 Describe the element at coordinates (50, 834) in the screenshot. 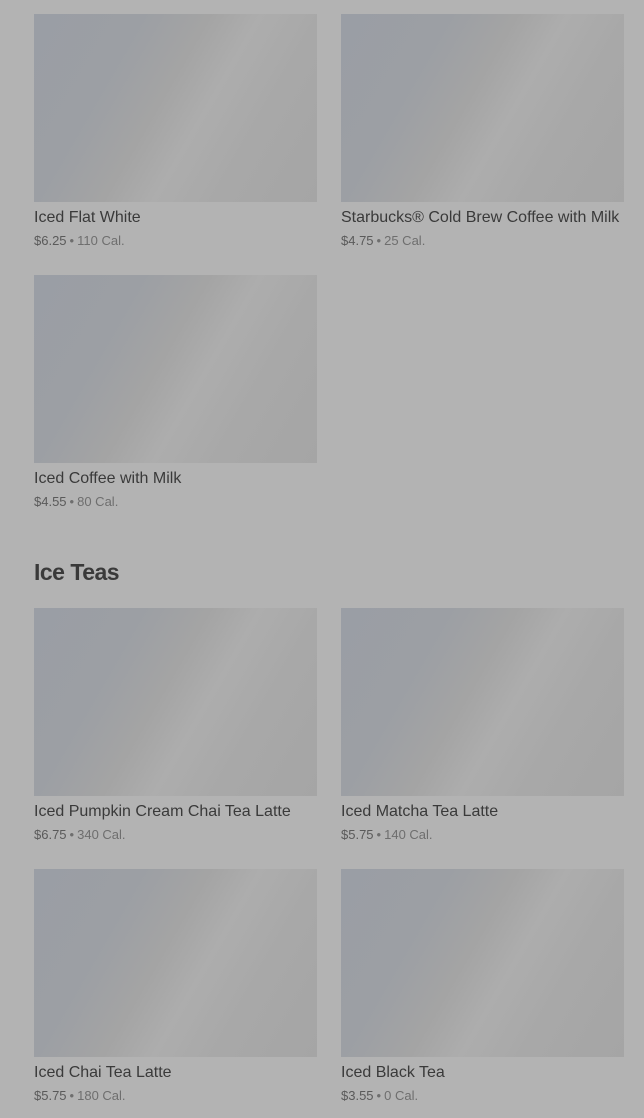

I see `menu-item-price: $6.75` at that location.